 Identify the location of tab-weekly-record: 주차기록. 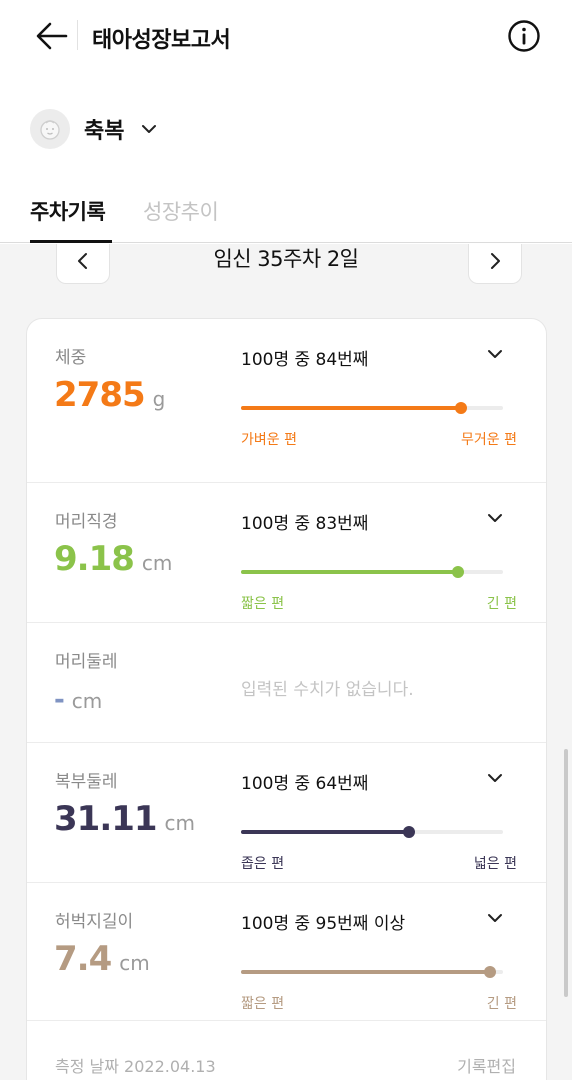
(68, 211).